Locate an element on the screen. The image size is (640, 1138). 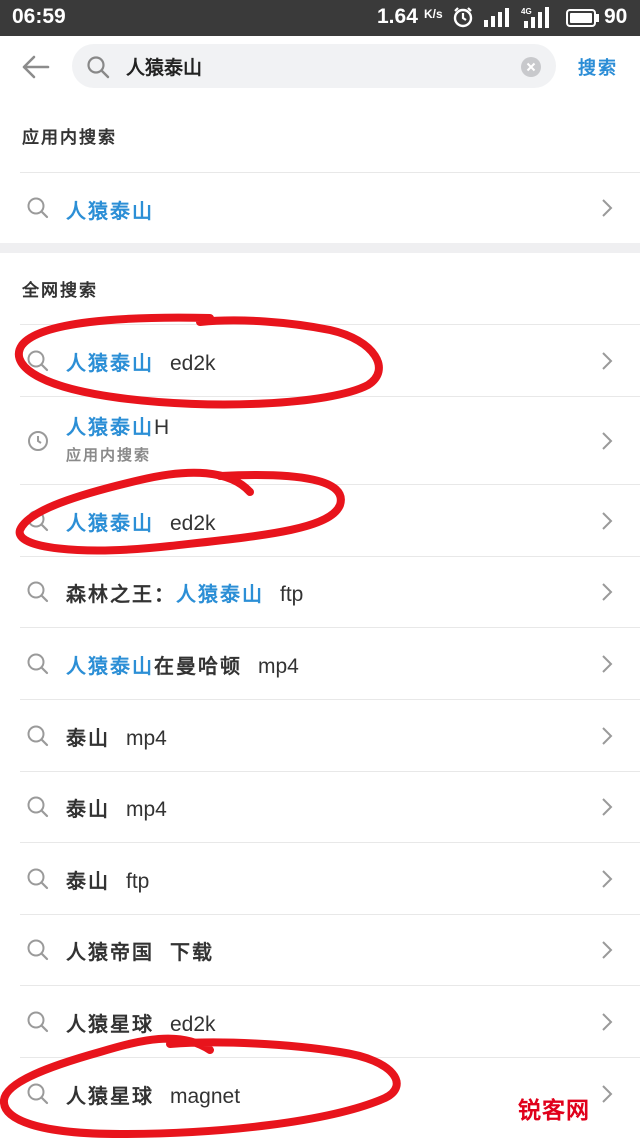
item-label: 人猿星球 ed2k is located at coordinates (141, 1022).